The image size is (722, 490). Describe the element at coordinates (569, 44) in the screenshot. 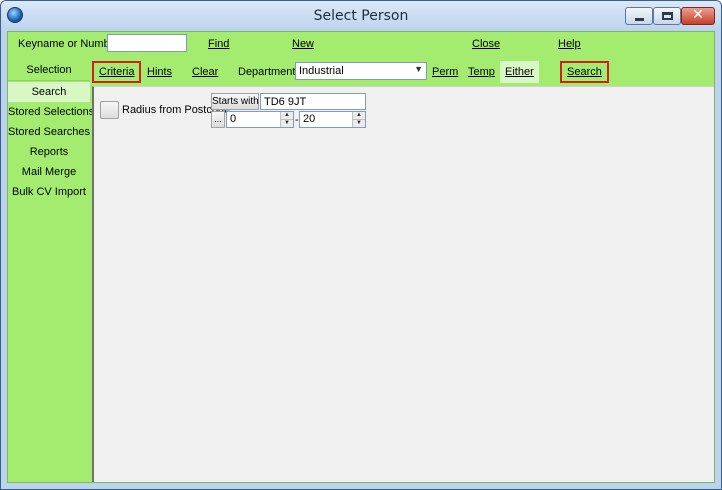

I see `help-link: Help` at that location.